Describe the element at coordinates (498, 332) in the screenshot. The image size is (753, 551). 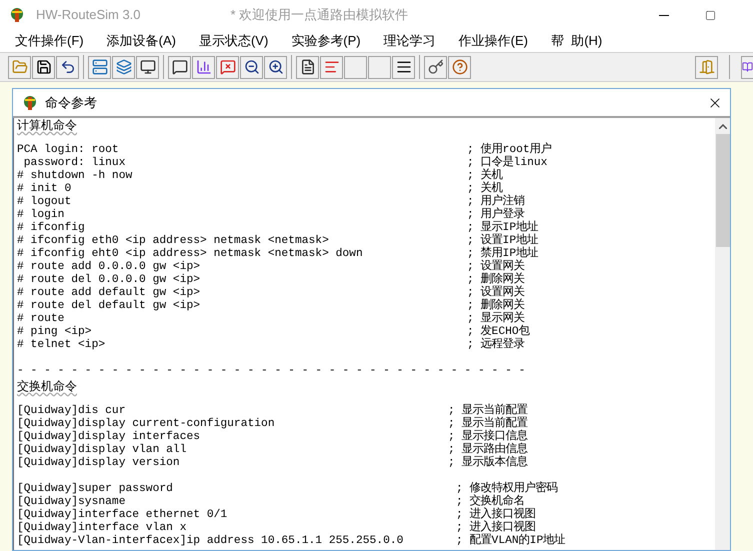
I see `command-comment: ; 发ECHO包` at that location.